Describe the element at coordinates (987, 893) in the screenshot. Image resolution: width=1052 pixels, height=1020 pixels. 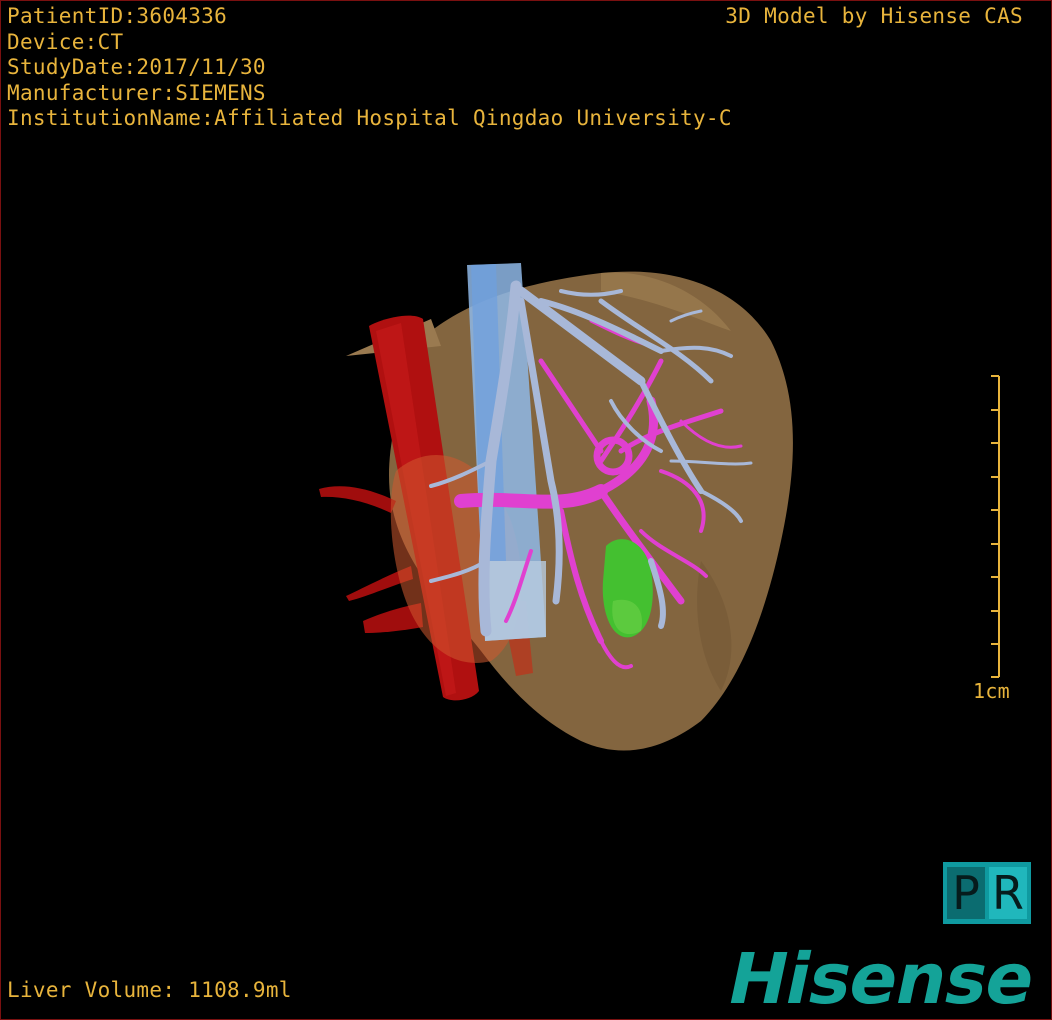
I see `pr-badge-icon: P R` at that location.